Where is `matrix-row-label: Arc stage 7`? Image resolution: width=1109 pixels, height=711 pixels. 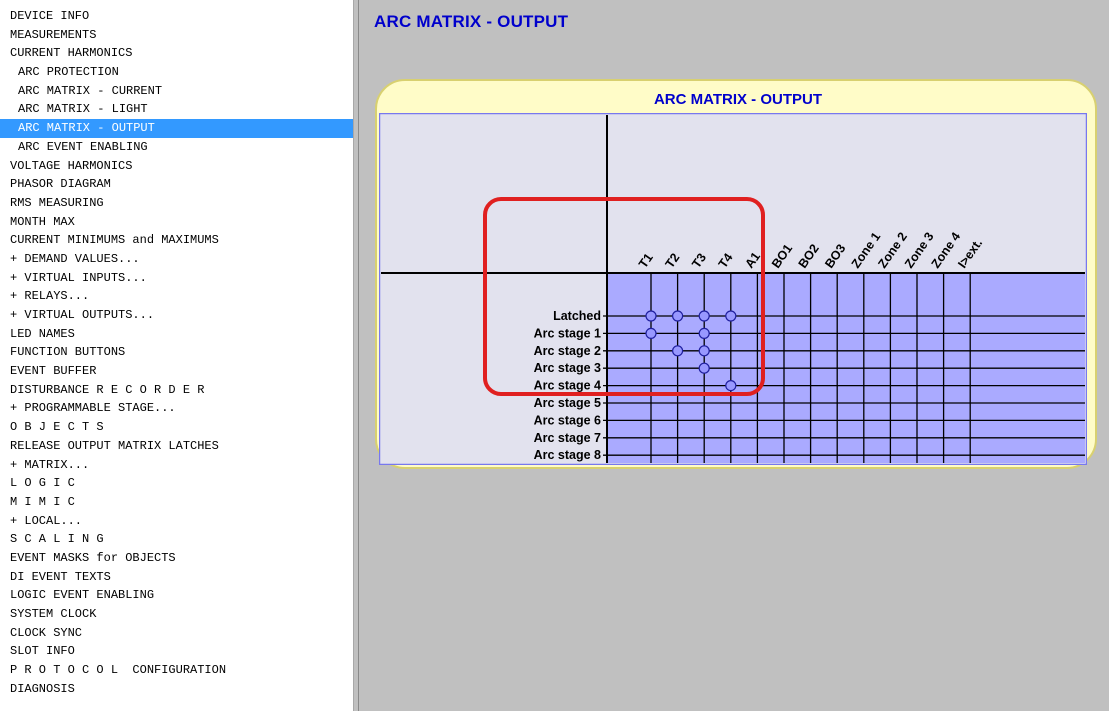 matrix-row-label: Arc stage 7 is located at coordinates (567, 438).